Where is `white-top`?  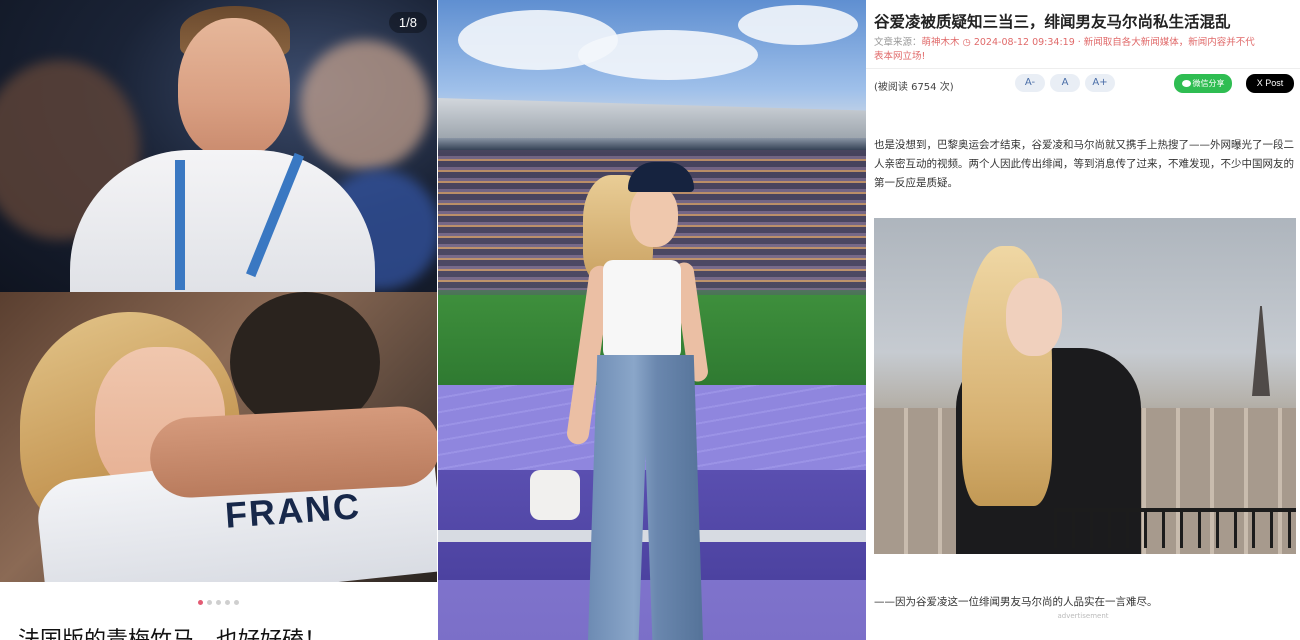 white-top is located at coordinates (642, 310).